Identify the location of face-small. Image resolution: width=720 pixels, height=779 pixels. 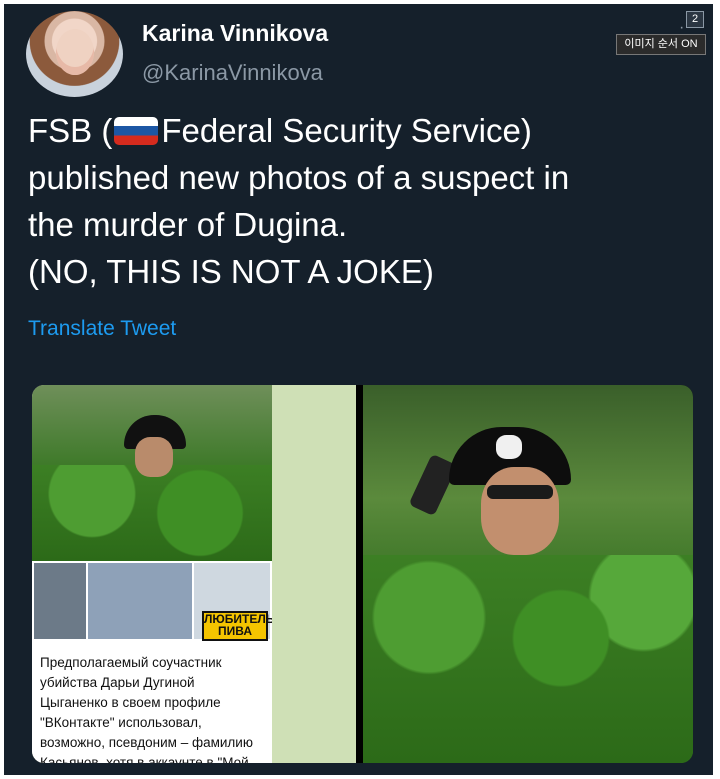
(154, 457).